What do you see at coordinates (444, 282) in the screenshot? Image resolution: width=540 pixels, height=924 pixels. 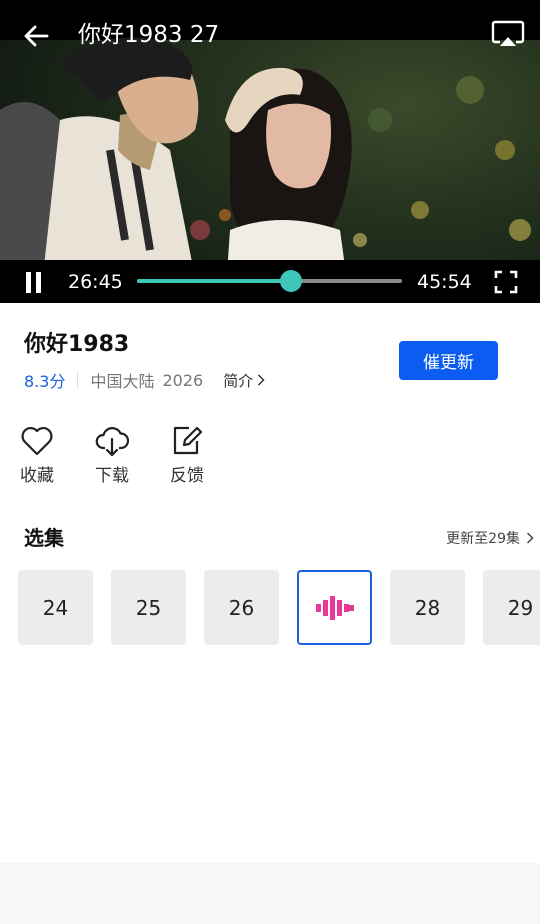 I see `total-time: 45:54` at bounding box center [444, 282].